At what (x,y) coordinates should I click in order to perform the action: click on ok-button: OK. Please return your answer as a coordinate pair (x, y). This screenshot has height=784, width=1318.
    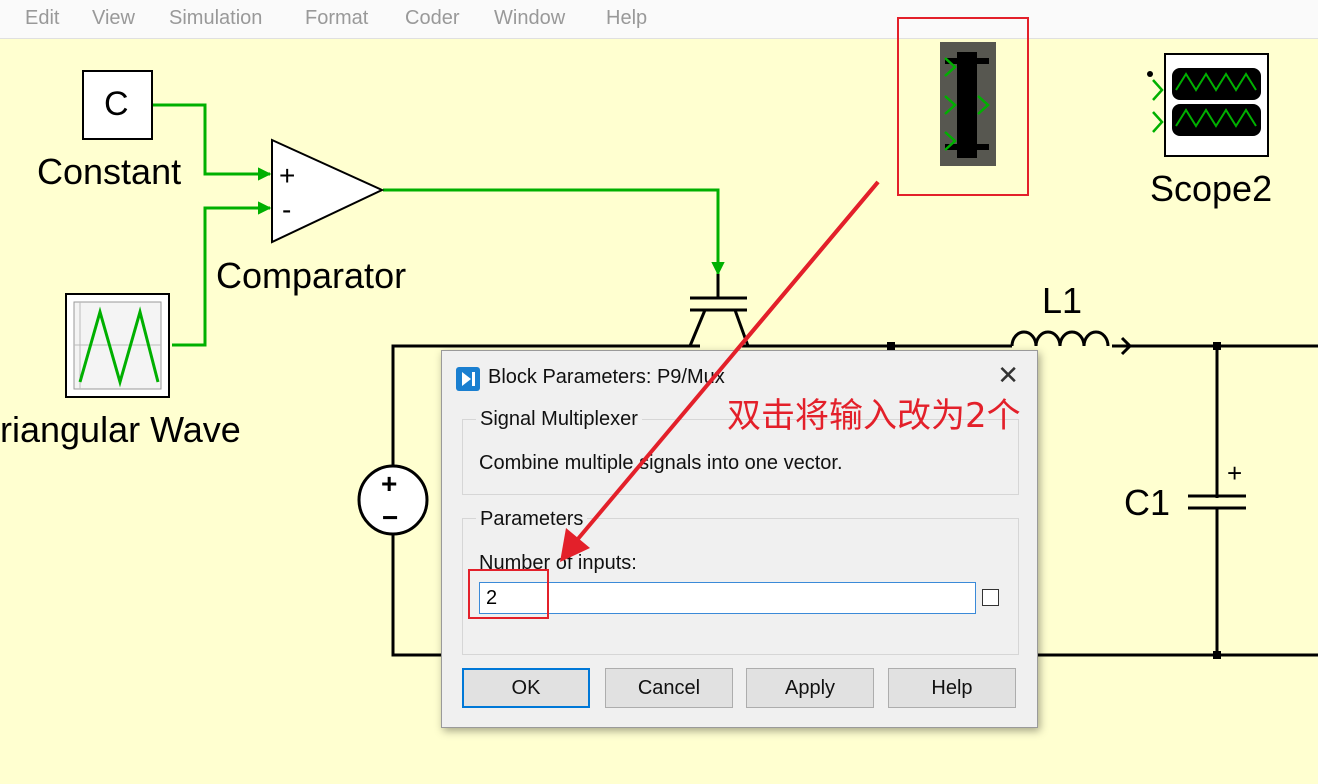
    Looking at the image, I should click on (526, 688).